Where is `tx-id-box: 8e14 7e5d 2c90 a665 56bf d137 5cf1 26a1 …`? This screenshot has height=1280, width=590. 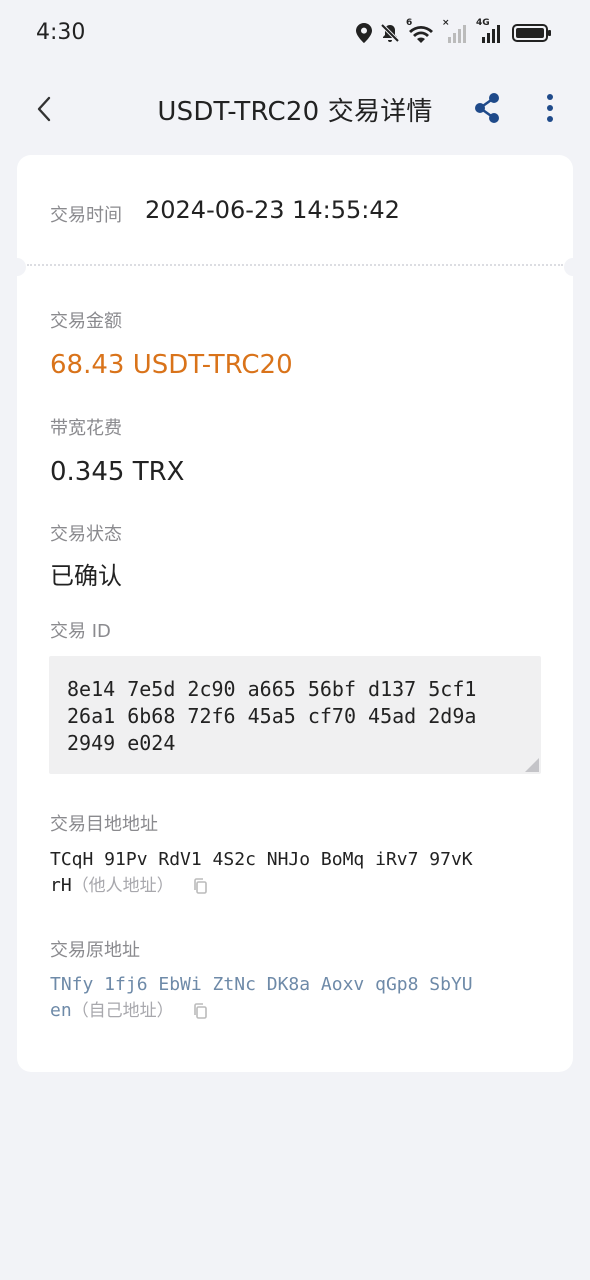 tx-id-box: 8e14 7e5d 2c90 a665 56bf d137 5cf1 26a1 … is located at coordinates (295, 715).